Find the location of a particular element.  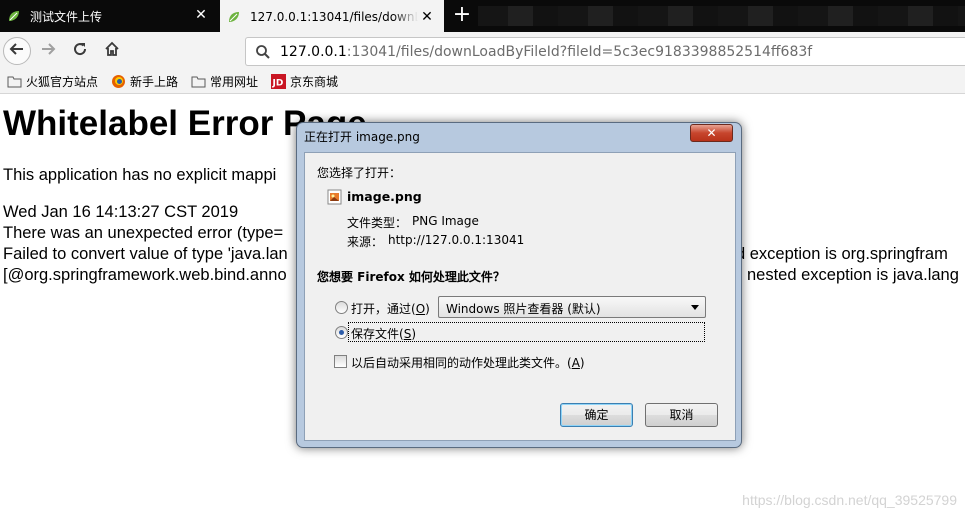

open-with-tail: ) is located at coordinates (427, 309).